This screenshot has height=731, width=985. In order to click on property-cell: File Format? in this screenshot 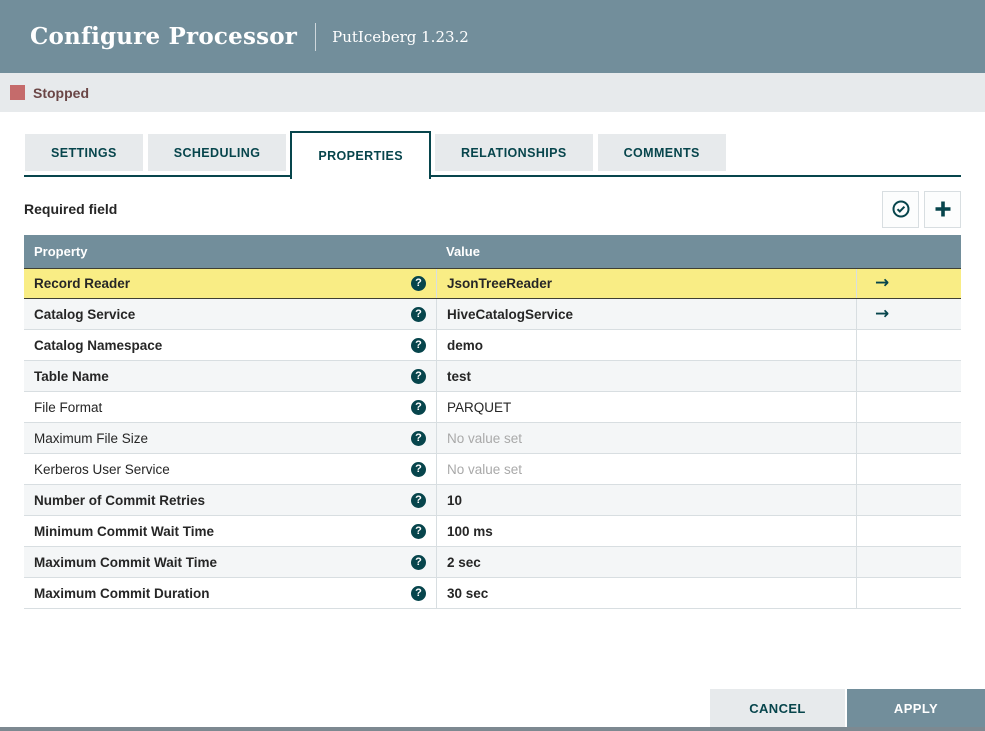, I will do `click(230, 407)`.